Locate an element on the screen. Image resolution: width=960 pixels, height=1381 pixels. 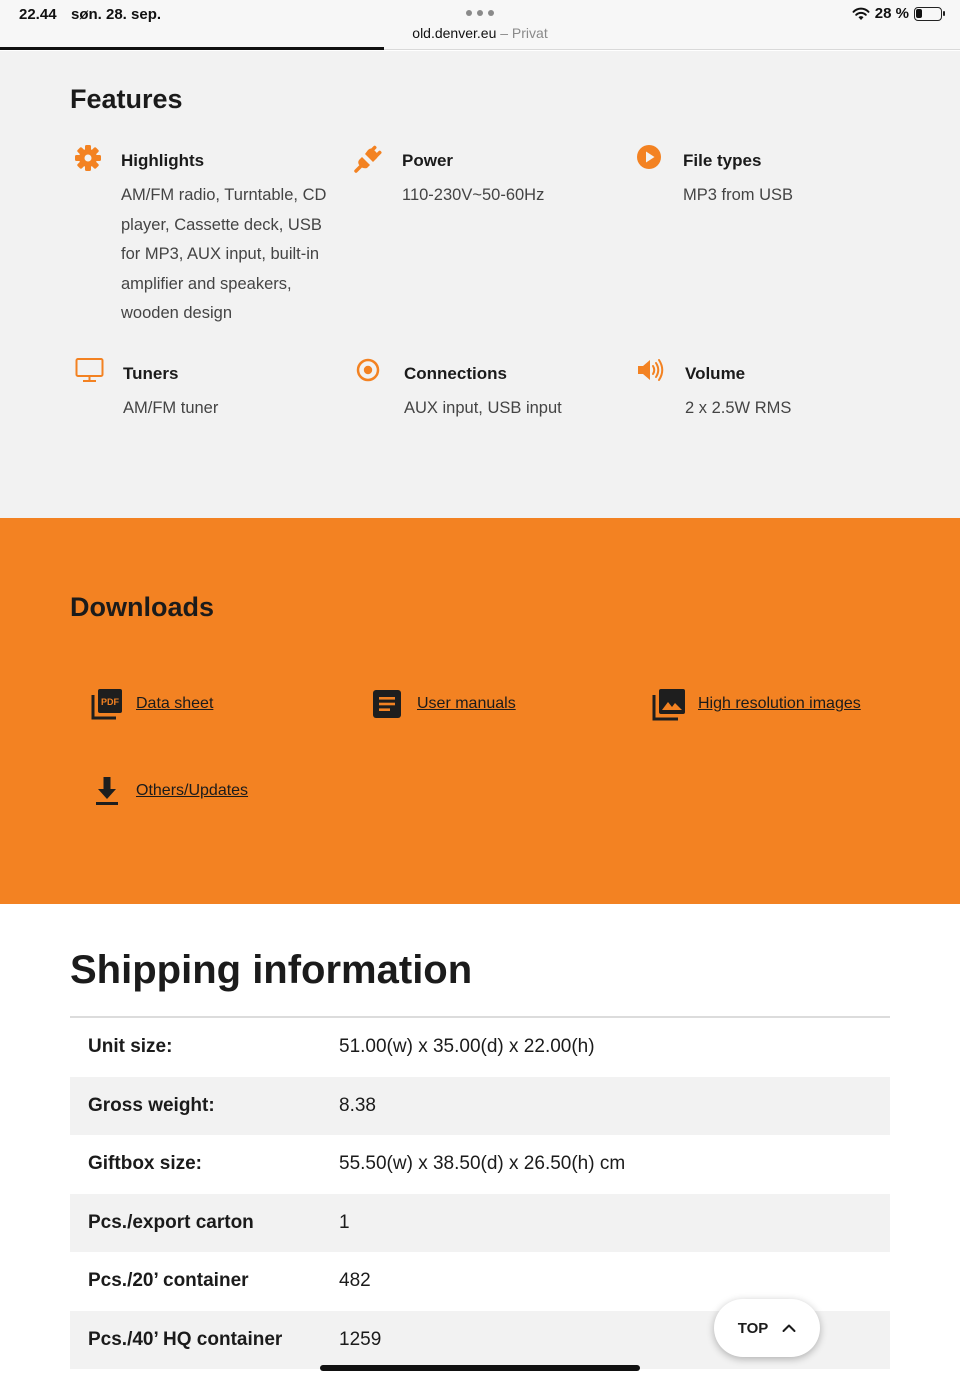
feature-title: Connections is located at coordinates (455, 373).